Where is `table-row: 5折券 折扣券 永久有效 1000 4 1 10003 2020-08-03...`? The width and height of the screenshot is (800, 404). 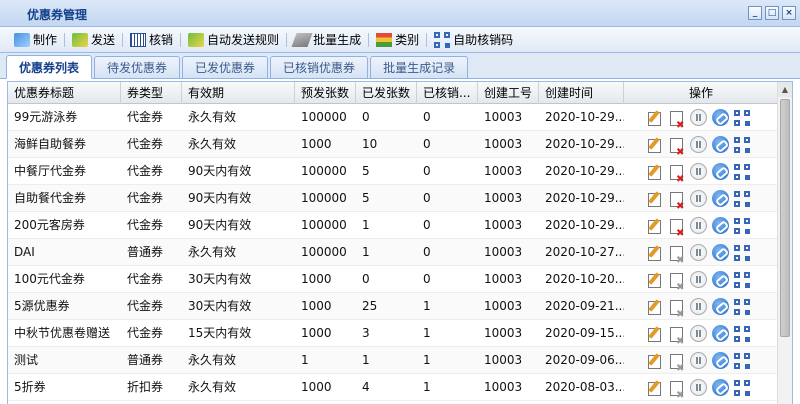
table-row: 5折券 折扣券 永久有效 1000 4 1 10003 2020-08-03... is located at coordinates (393, 387).